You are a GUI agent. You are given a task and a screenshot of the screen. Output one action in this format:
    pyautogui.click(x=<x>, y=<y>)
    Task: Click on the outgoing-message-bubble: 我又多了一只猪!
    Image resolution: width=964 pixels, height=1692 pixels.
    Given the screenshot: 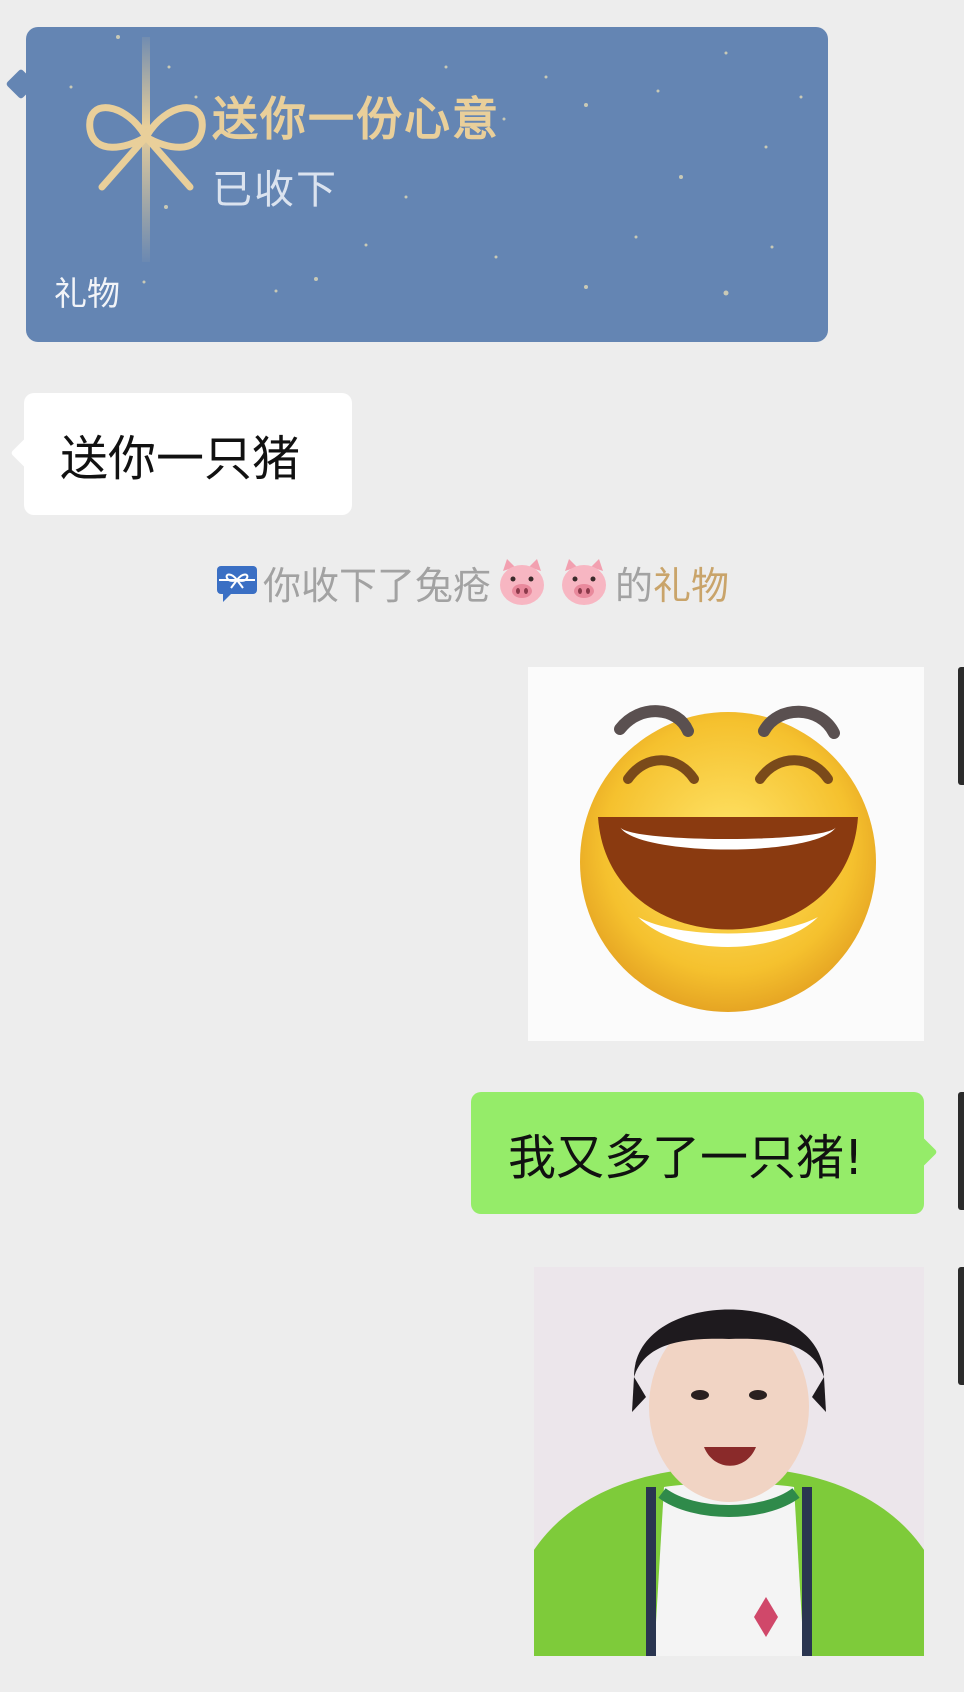 What is the action you would take?
    pyautogui.click(x=704, y=1153)
    